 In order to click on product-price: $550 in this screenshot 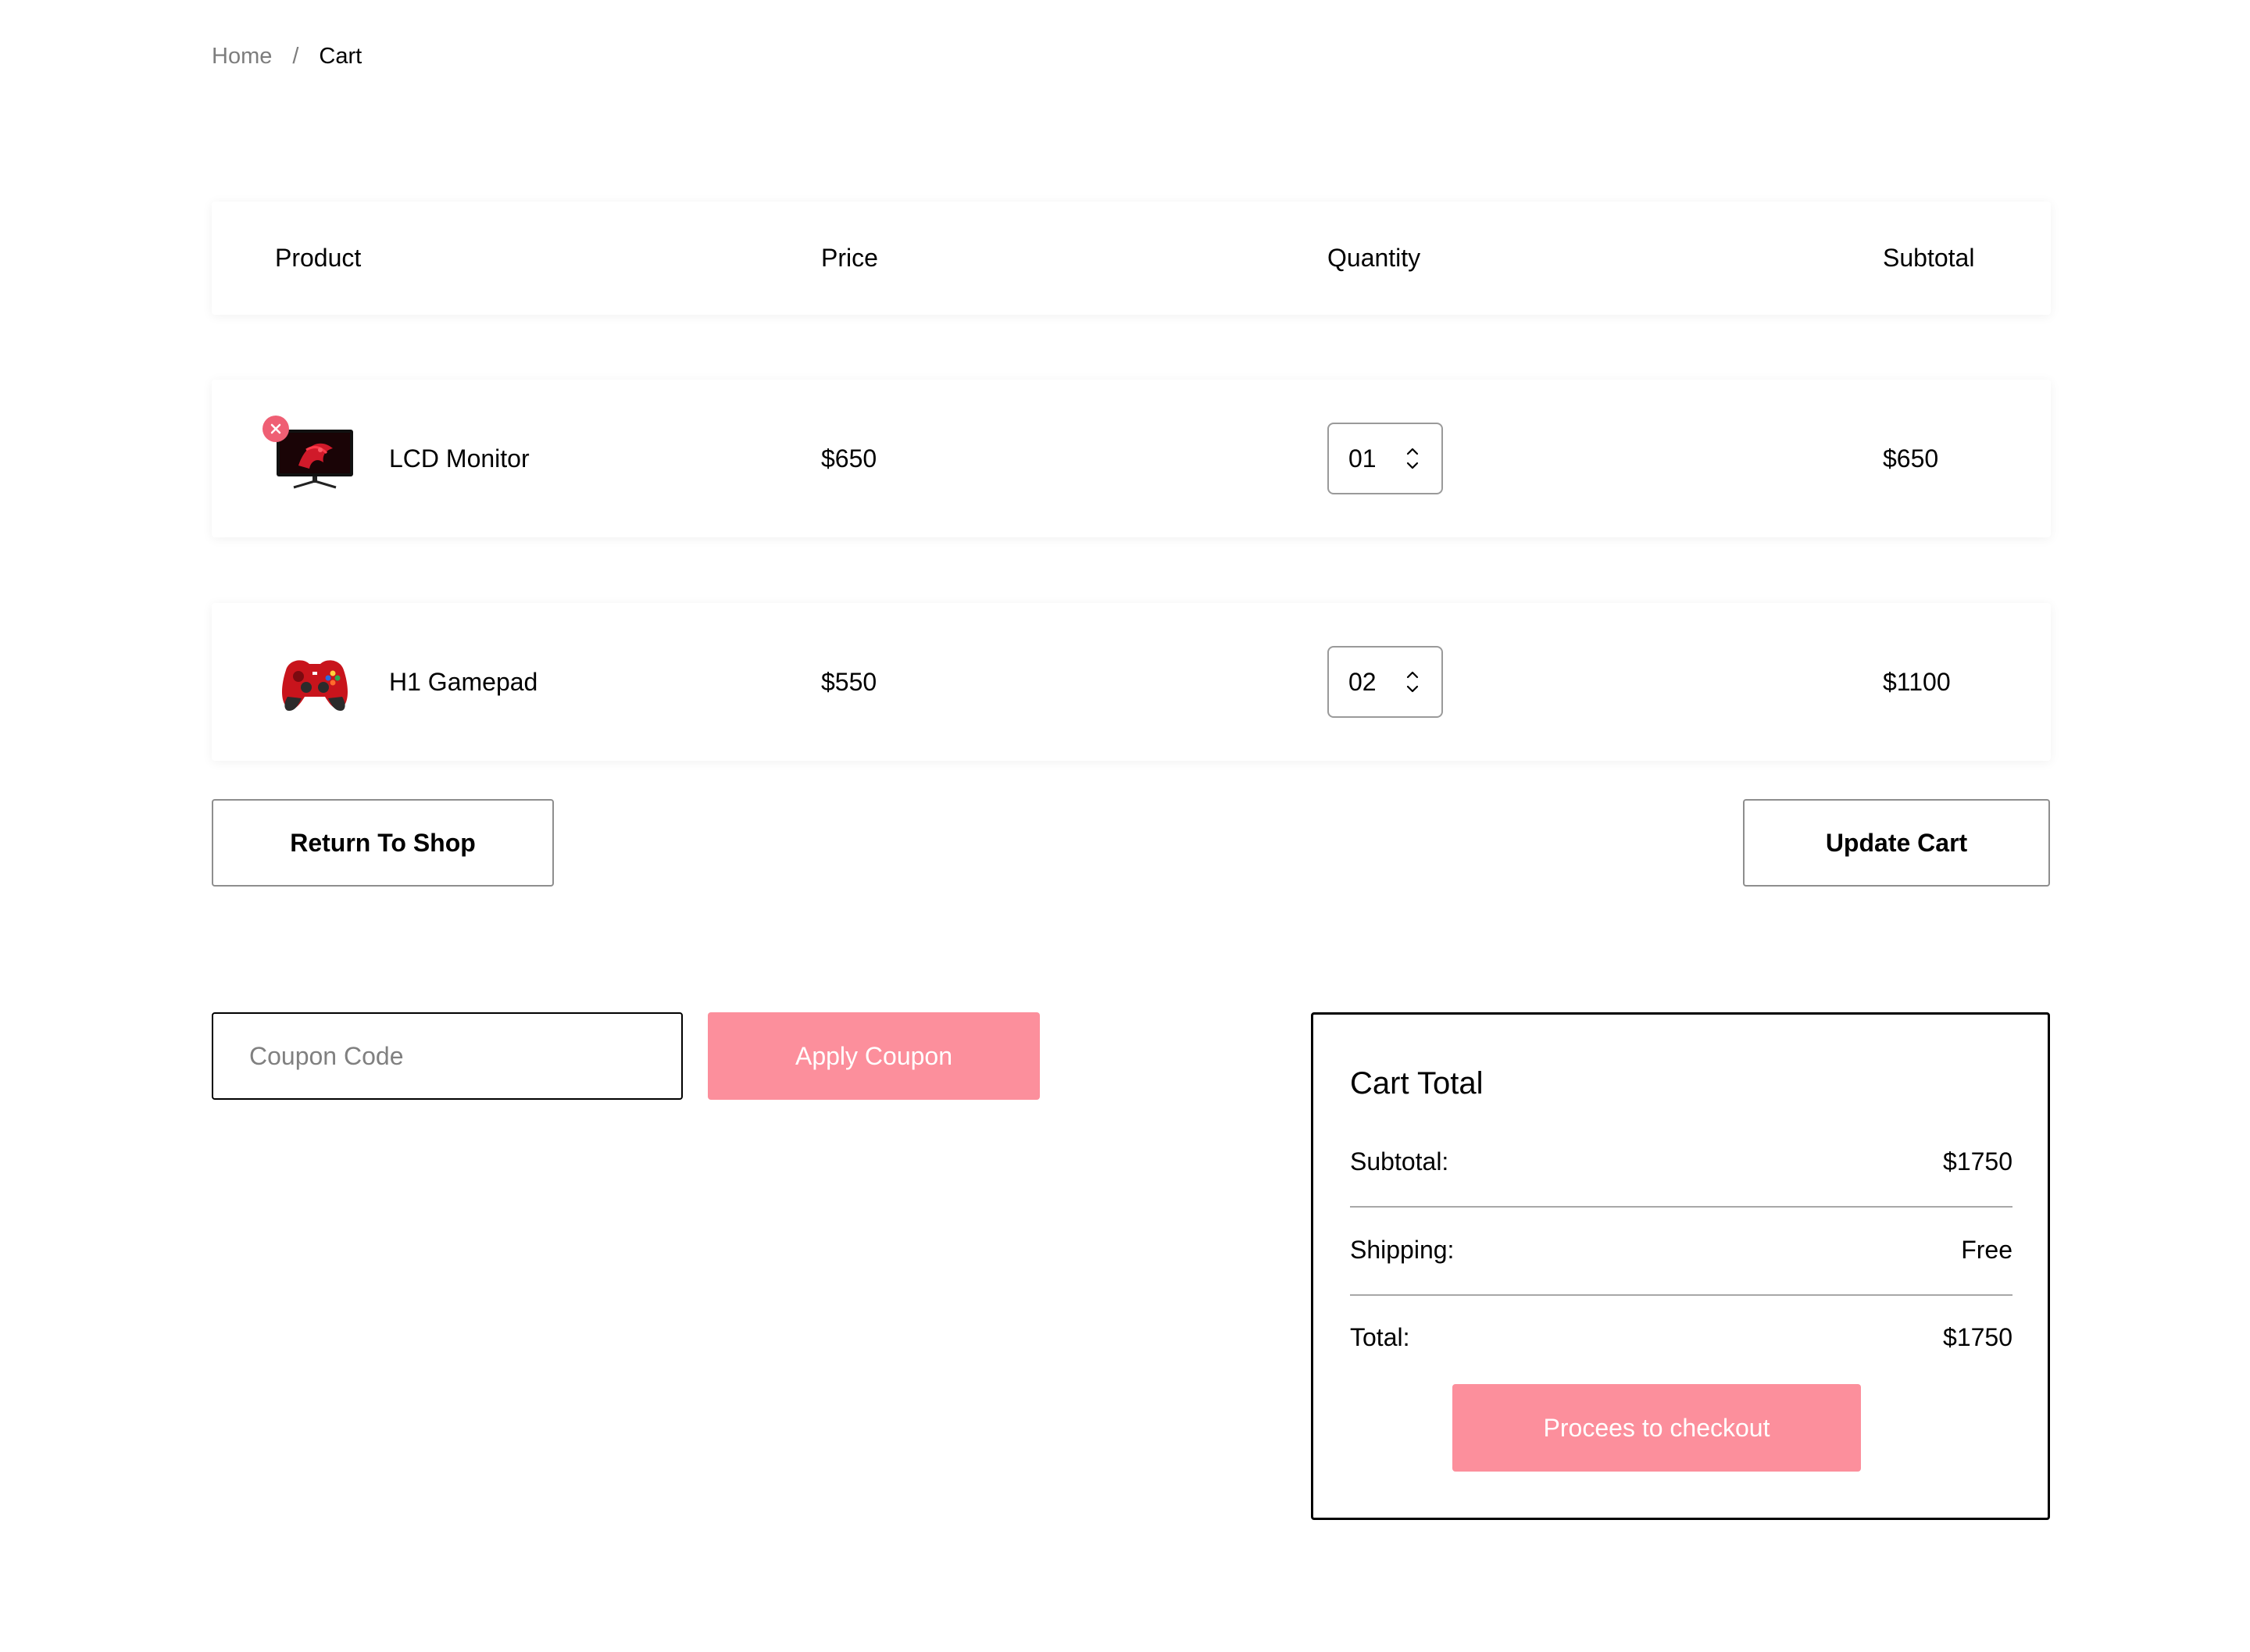, I will do `click(849, 681)`.